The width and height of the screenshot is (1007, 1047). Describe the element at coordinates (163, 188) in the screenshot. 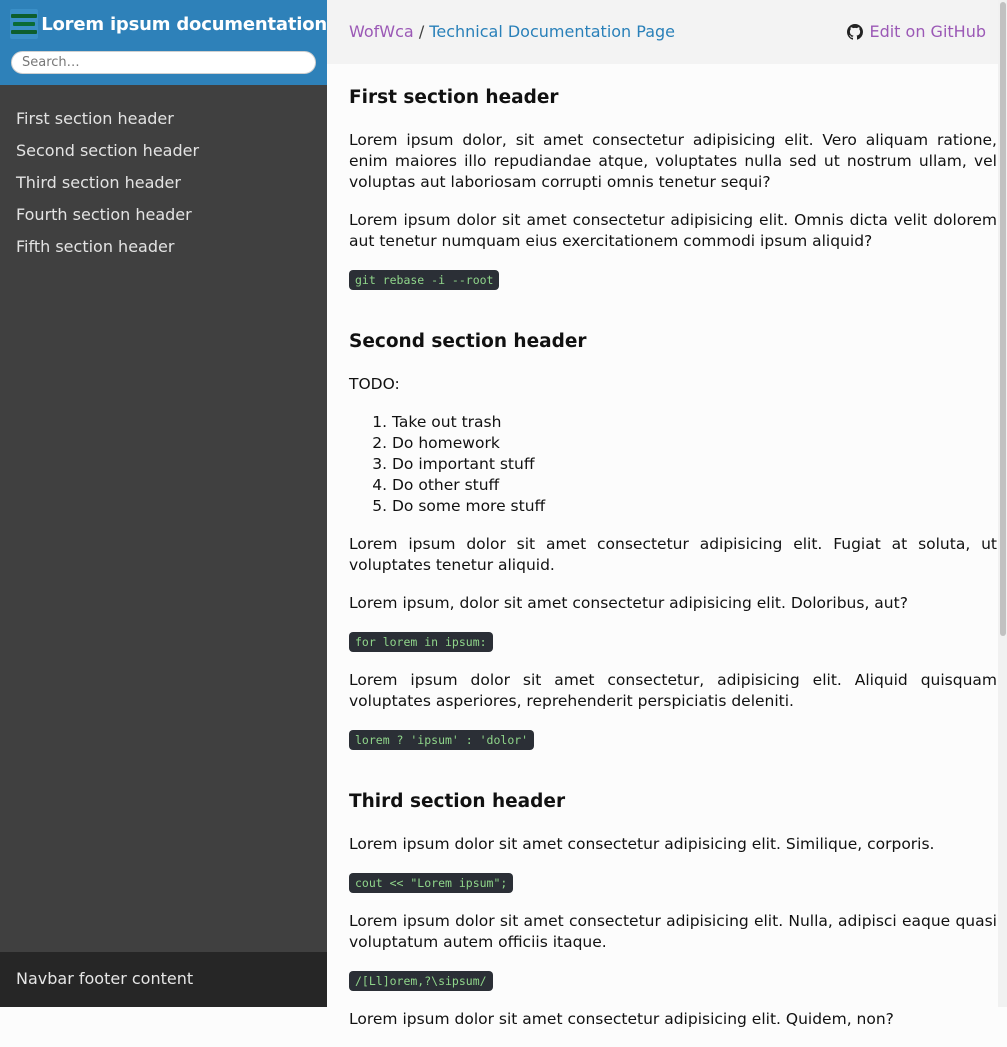

I see `sidebar-item-third-section: Third section header` at that location.